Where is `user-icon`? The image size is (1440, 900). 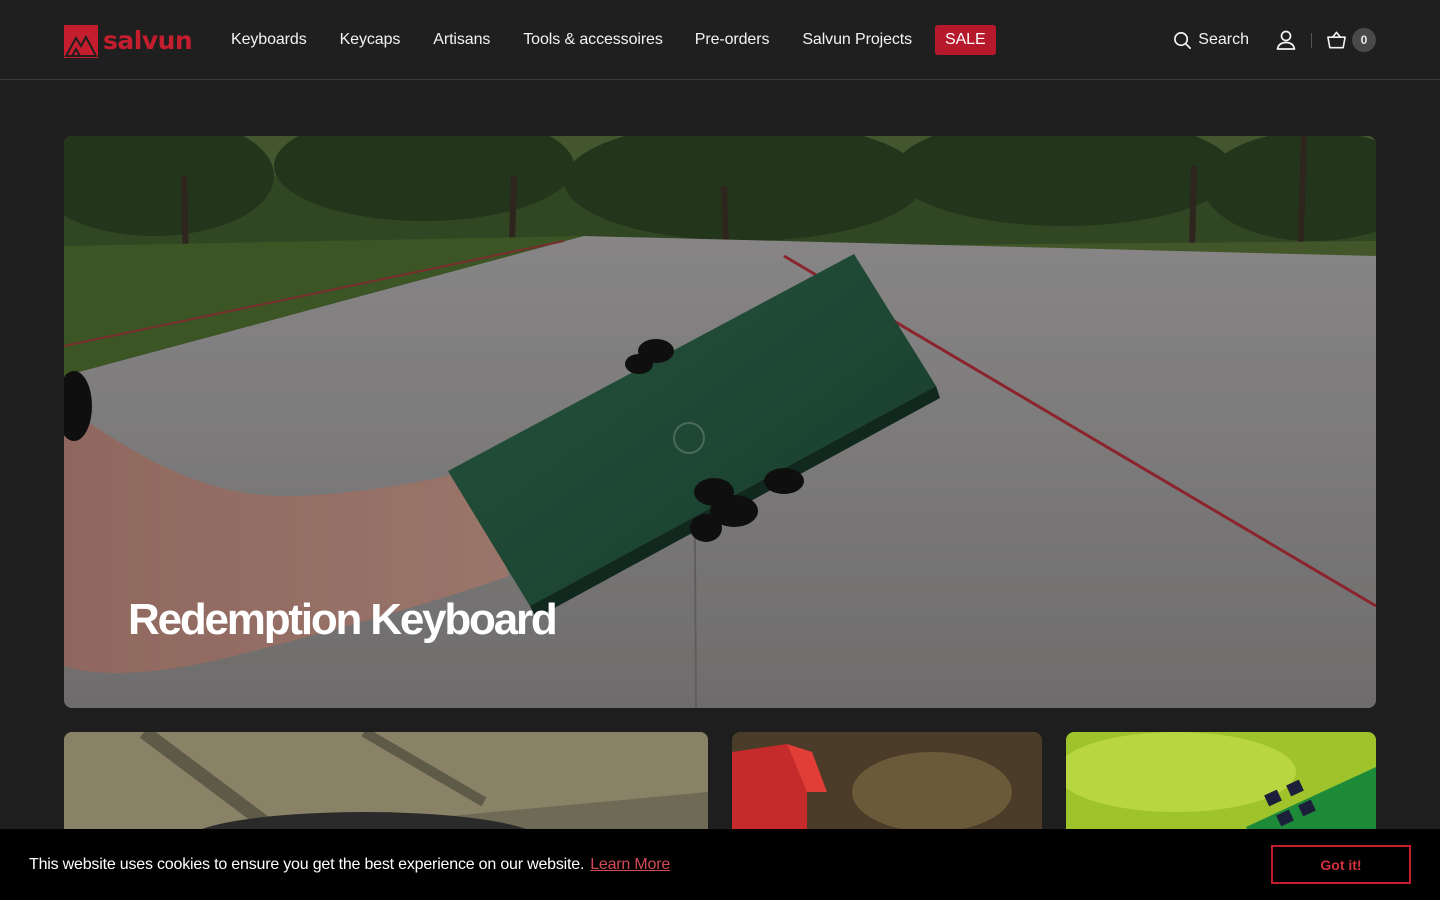
user-icon is located at coordinates (1286, 40).